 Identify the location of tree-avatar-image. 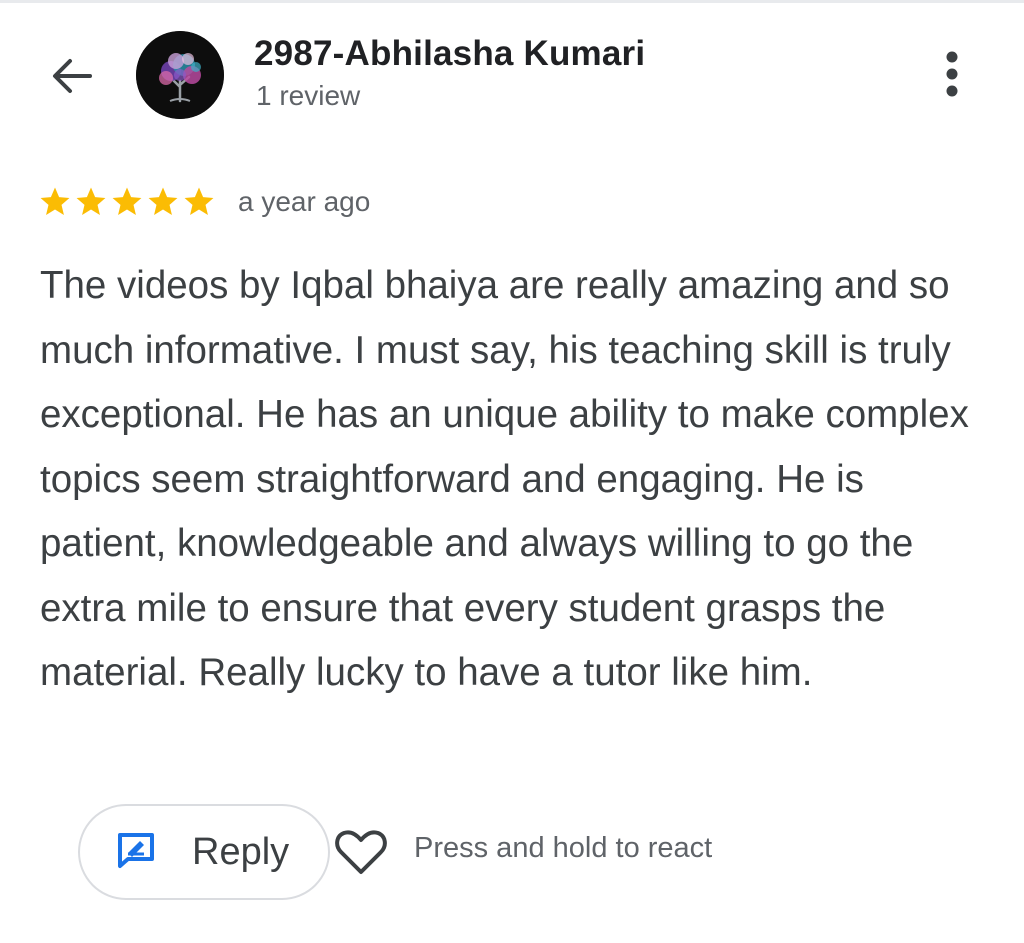
(180, 75).